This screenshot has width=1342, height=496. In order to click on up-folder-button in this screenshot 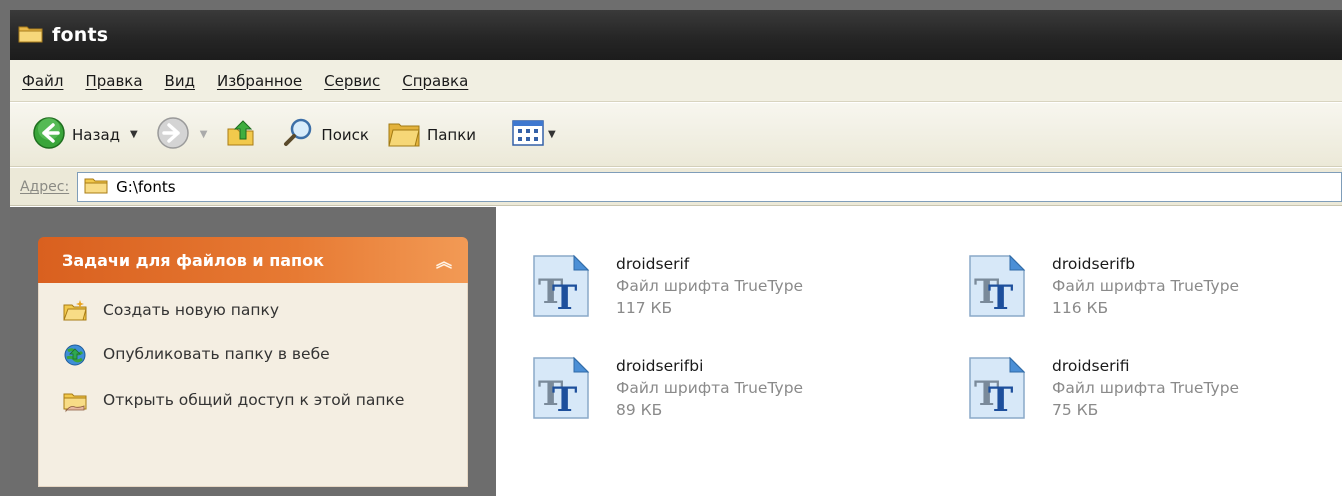, I will do `click(241, 135)`.